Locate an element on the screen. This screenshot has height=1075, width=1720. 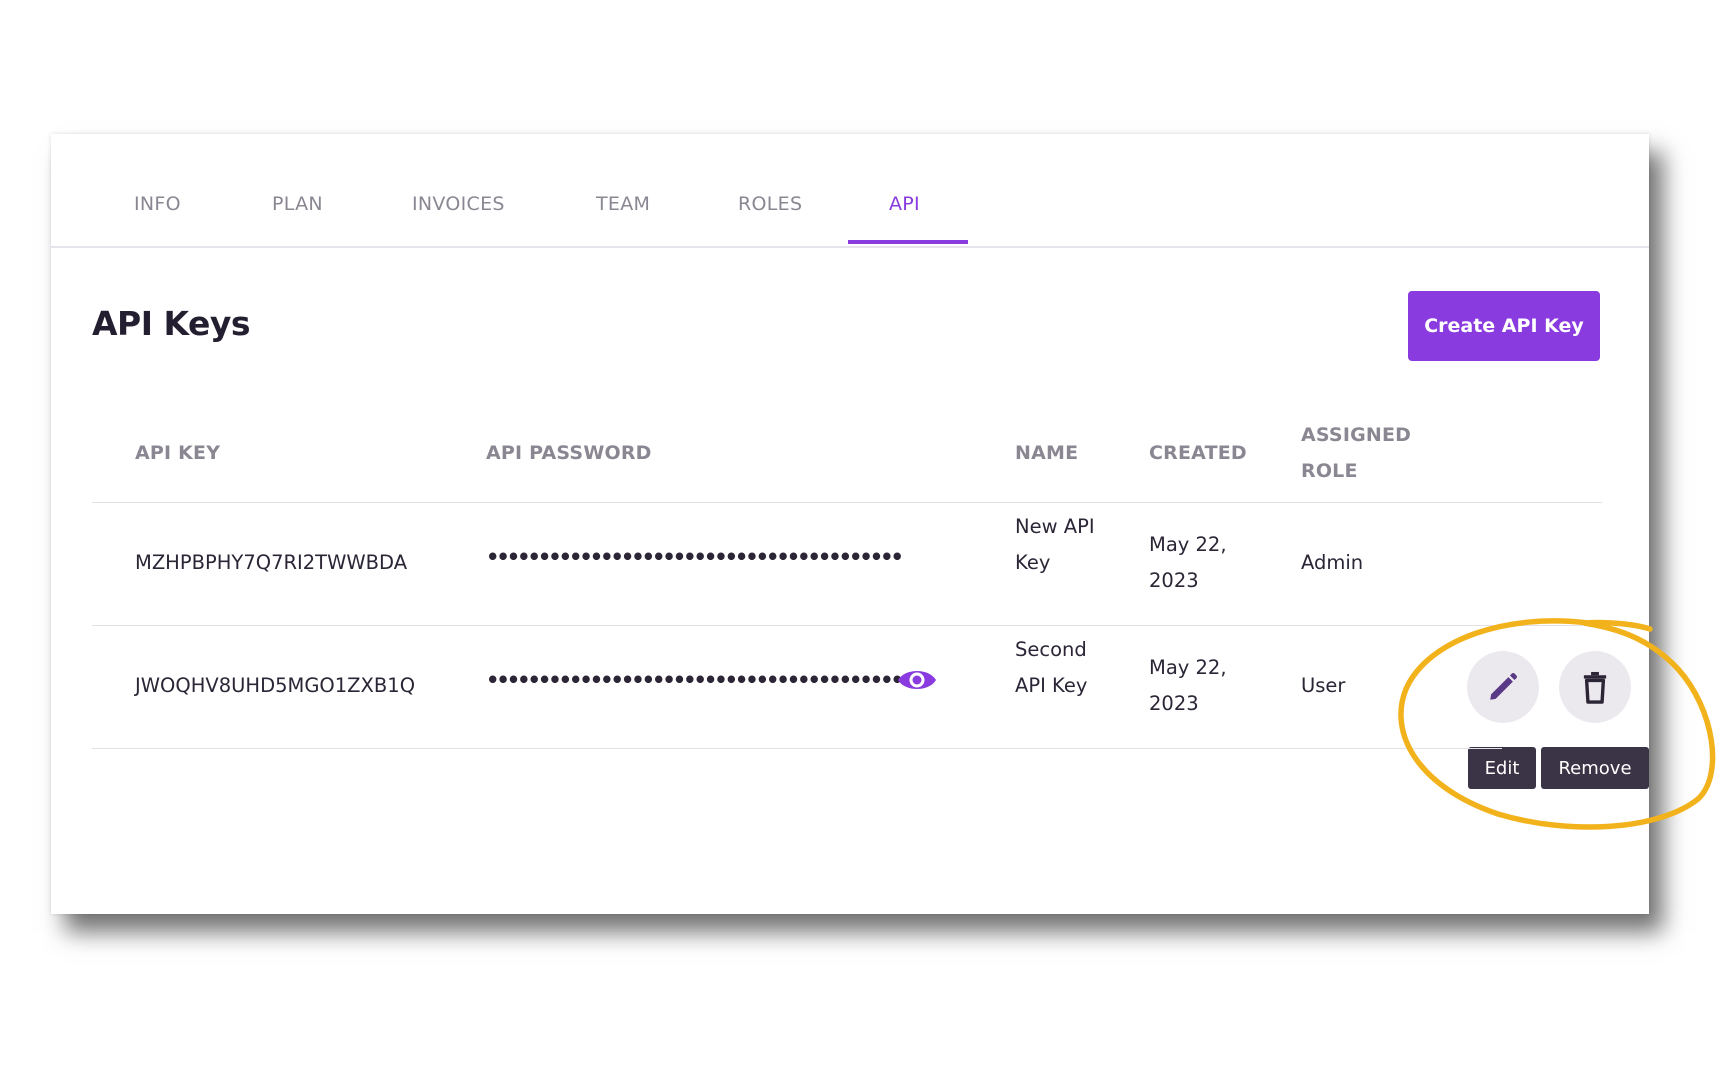
column-header-api-key: API KEY is located at coordinates (178, 453).